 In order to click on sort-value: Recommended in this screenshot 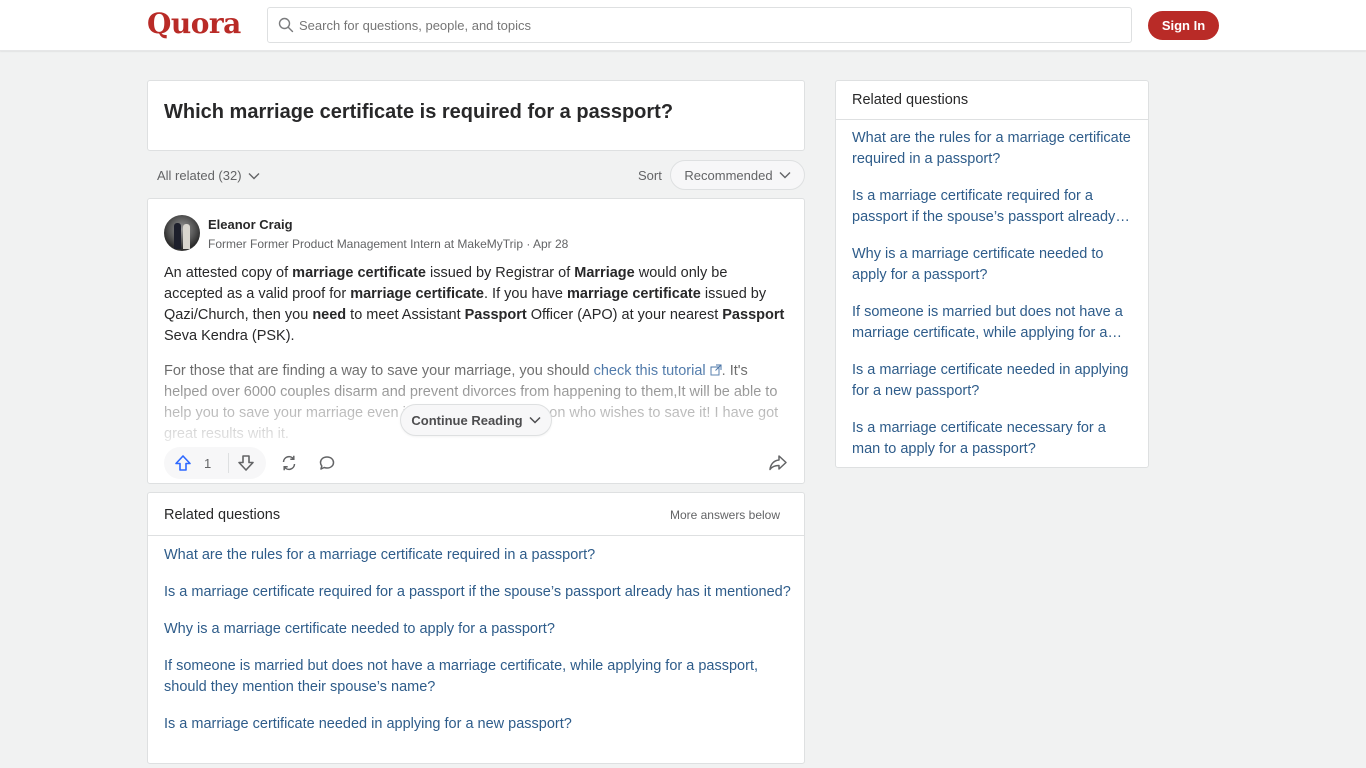, I will do `click(728, 175)`.